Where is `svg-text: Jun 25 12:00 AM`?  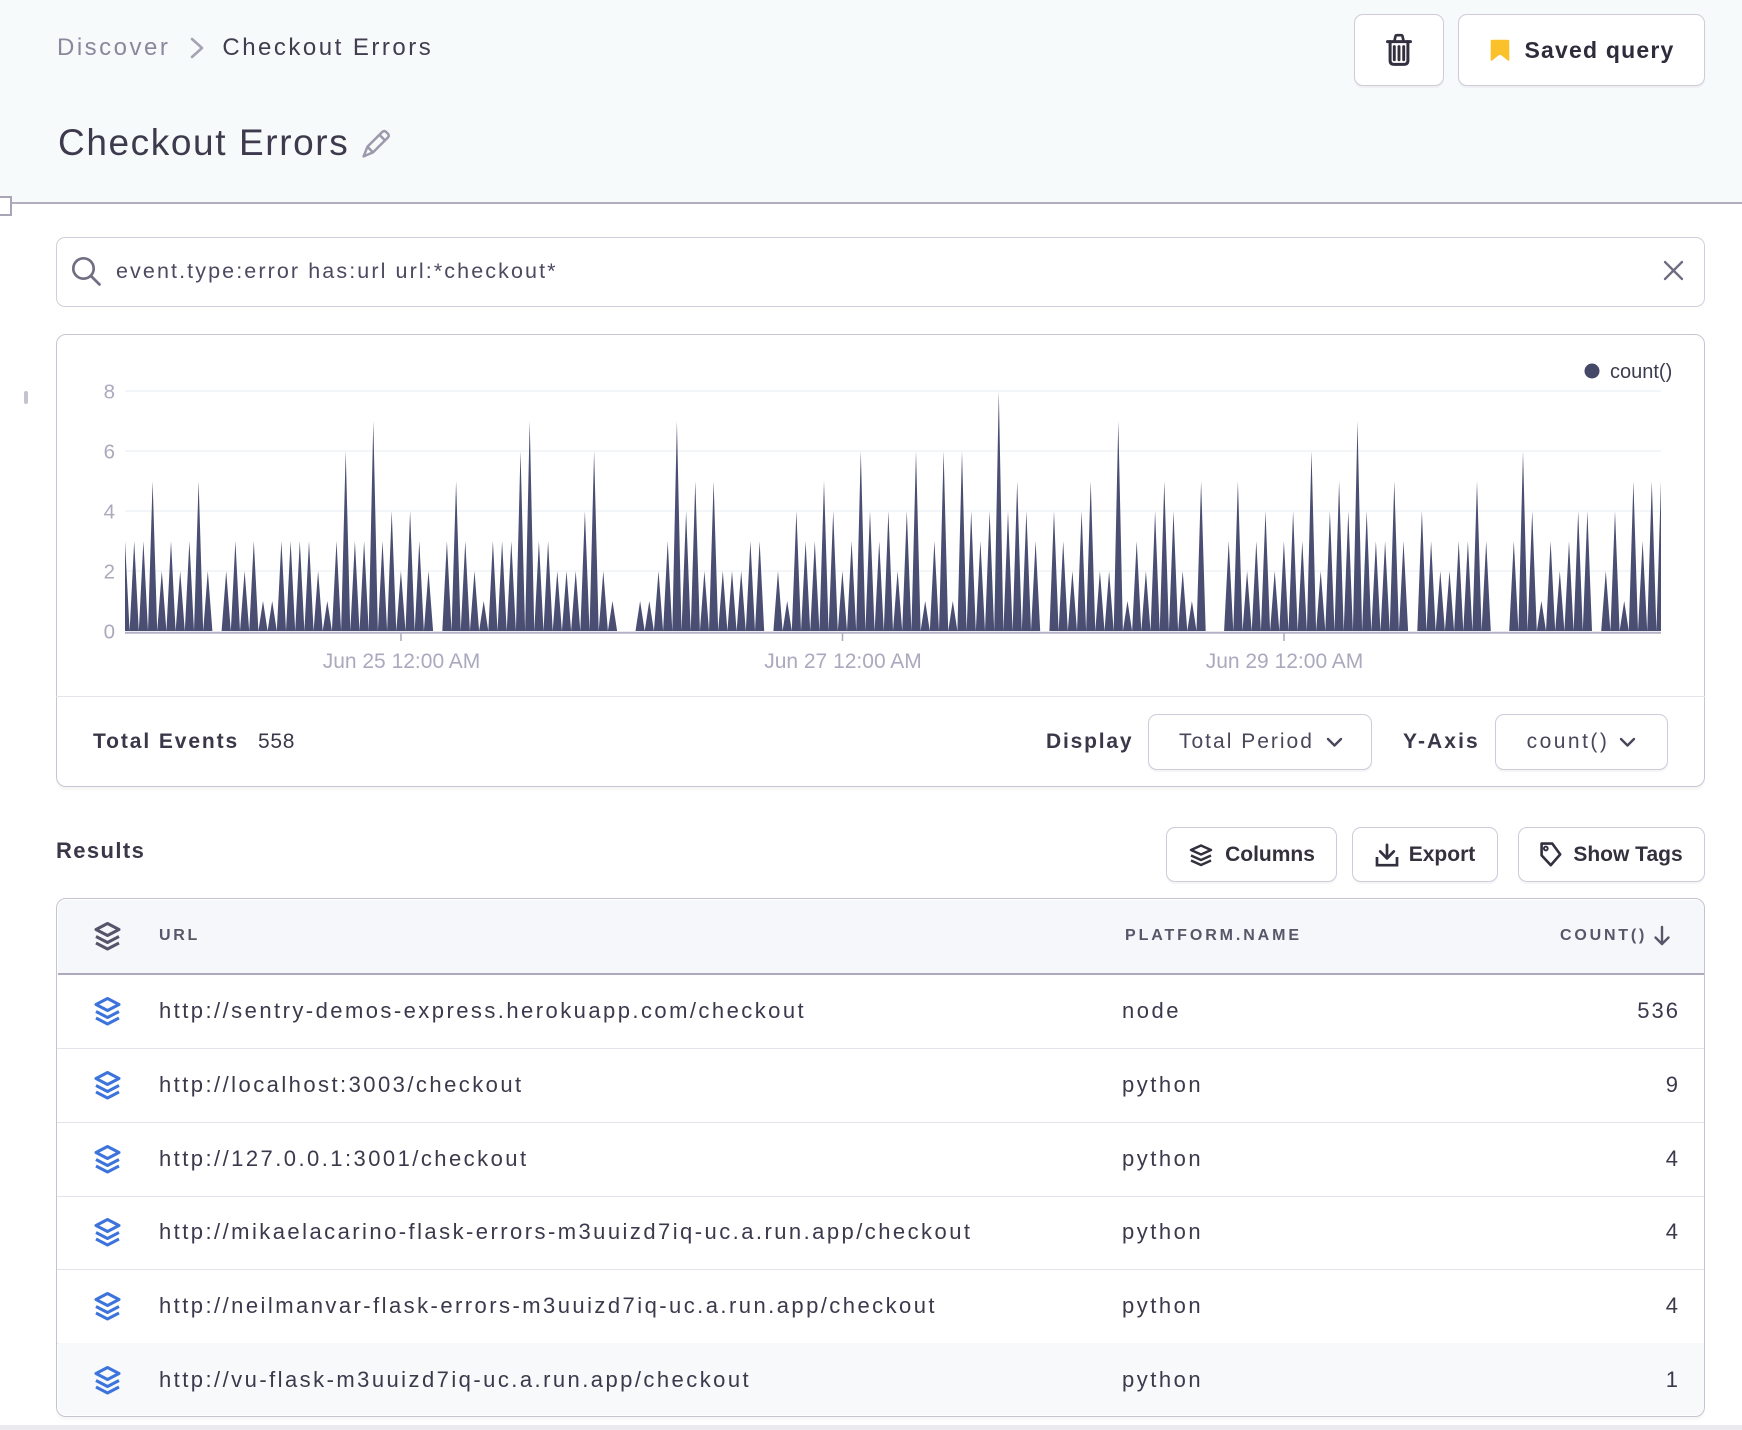
svg-text: Jun 25 12:00 AM is located at coordinates (402, 661).